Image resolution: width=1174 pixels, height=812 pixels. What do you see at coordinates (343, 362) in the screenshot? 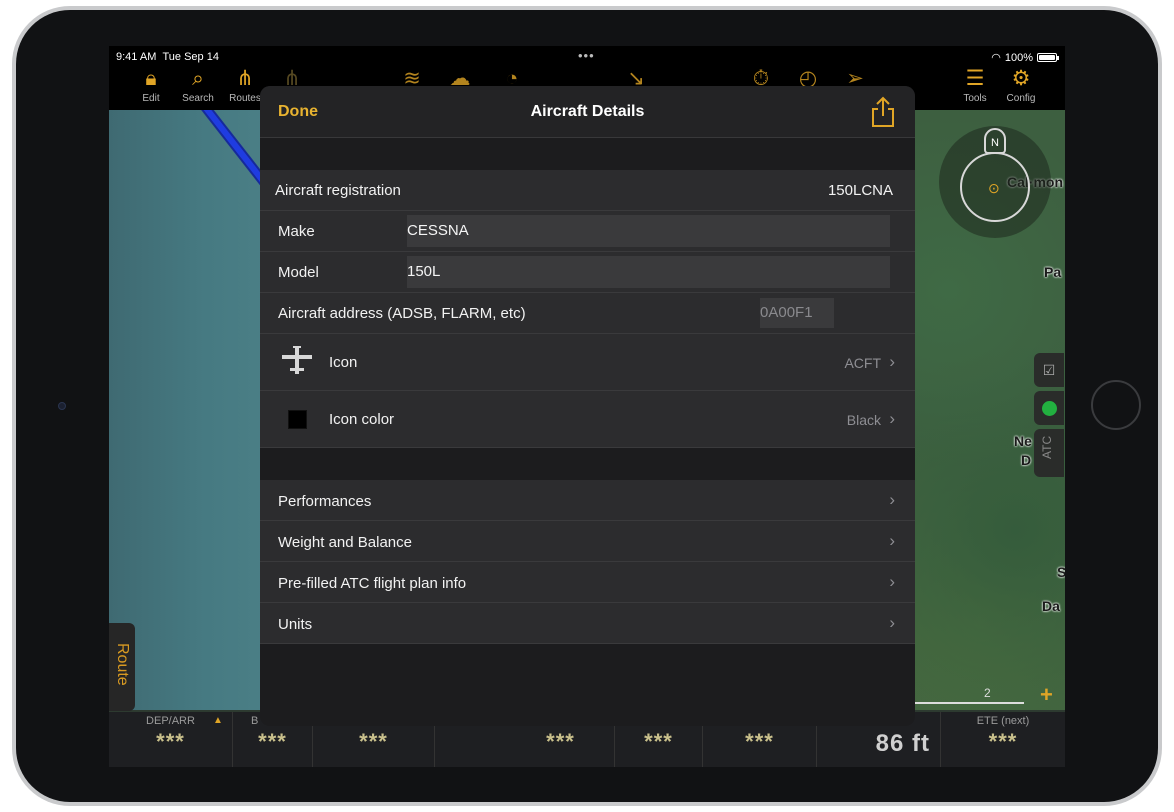
I see `icon-label: Icon` at bounding box center [343, 362].